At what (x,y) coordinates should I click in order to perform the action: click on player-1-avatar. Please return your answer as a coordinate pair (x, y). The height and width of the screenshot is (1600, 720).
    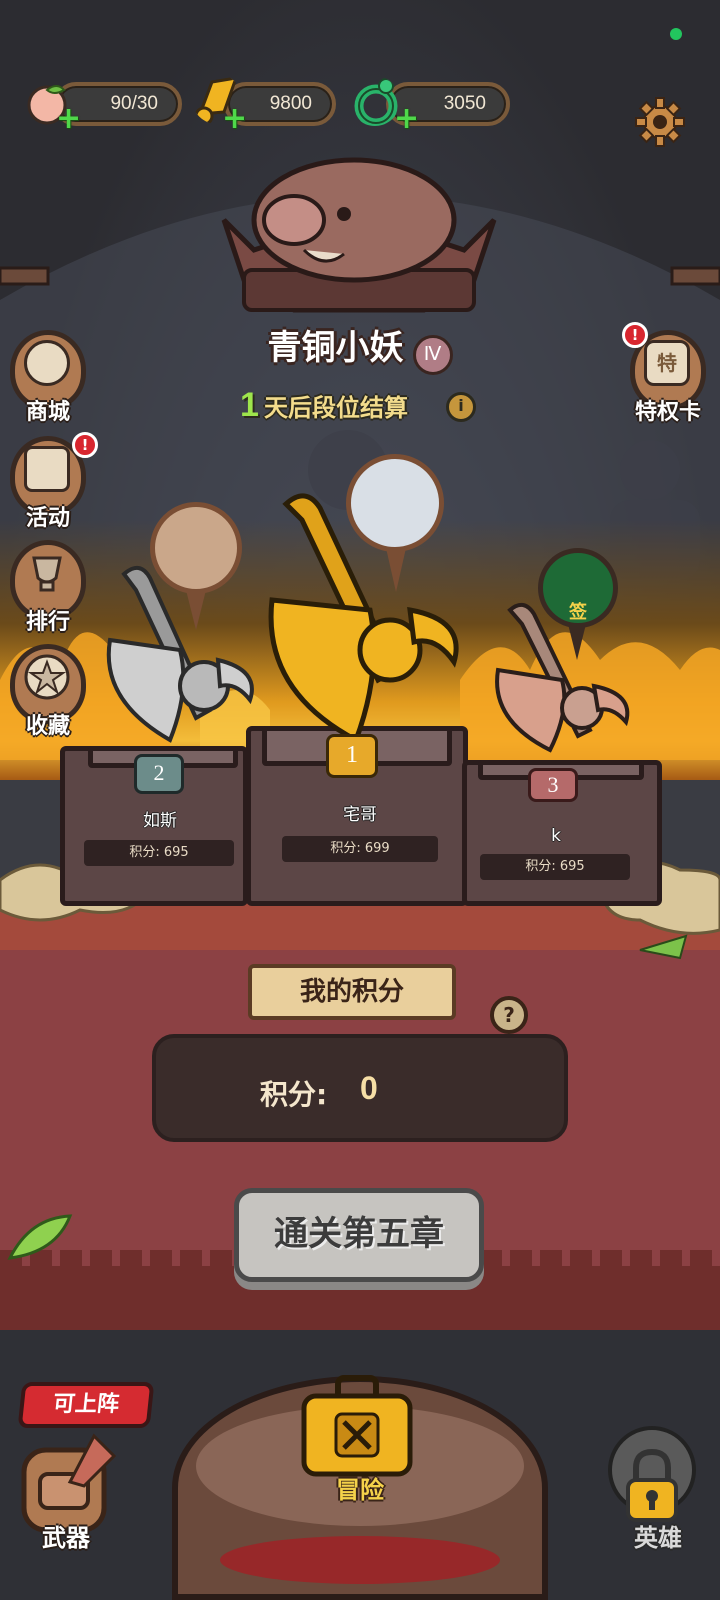
    Looking at the image, I should click on (395, 503).